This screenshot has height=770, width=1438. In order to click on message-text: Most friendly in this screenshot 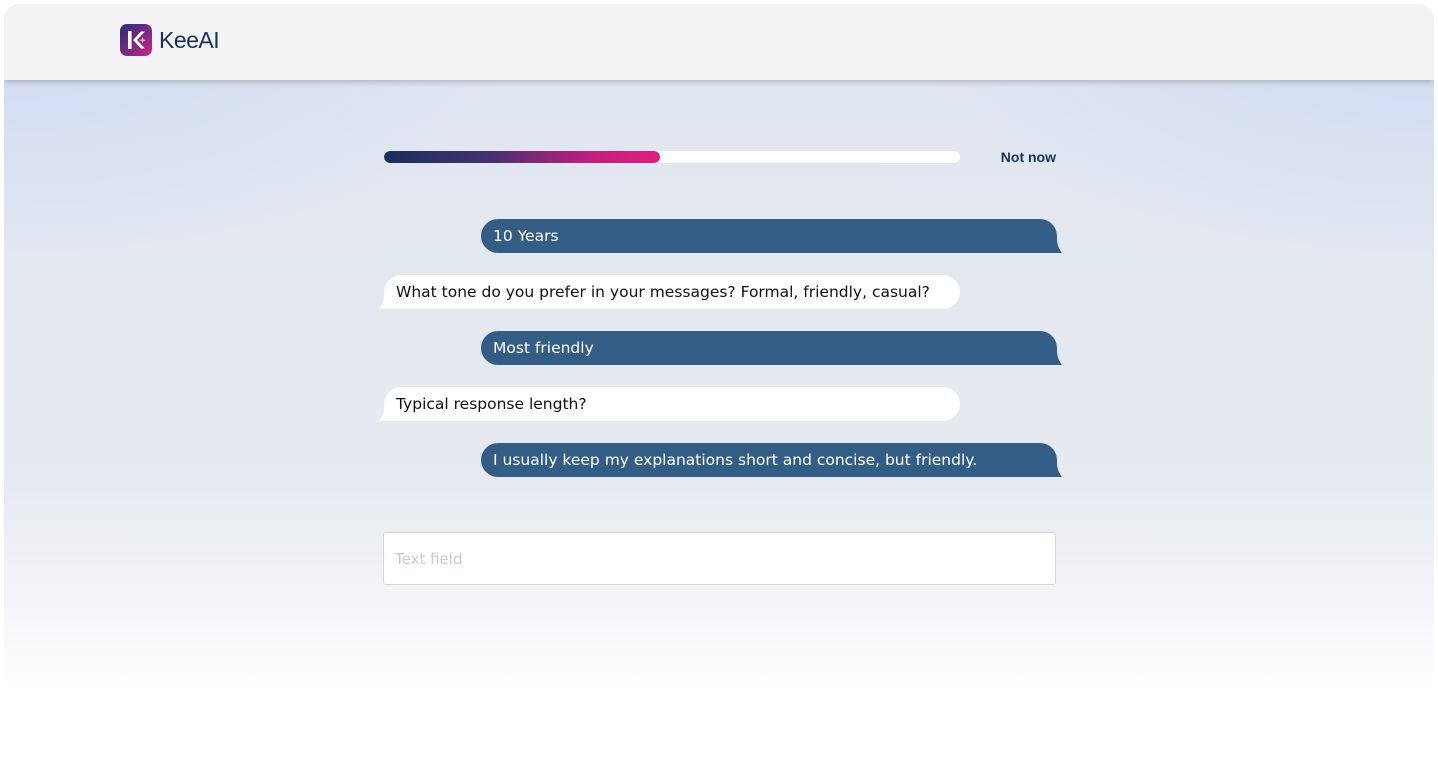, I will do `click(543, 348)`.